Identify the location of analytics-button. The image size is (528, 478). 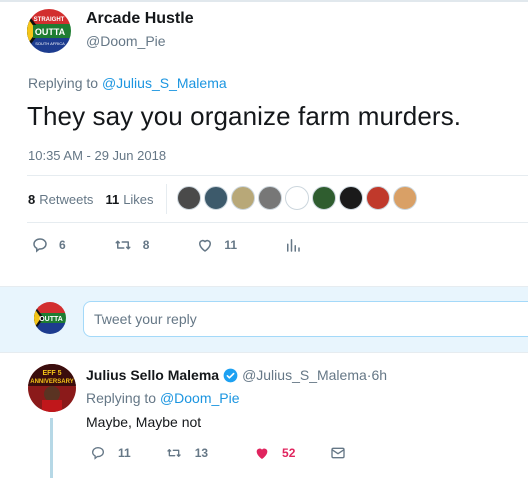
(298, 245).